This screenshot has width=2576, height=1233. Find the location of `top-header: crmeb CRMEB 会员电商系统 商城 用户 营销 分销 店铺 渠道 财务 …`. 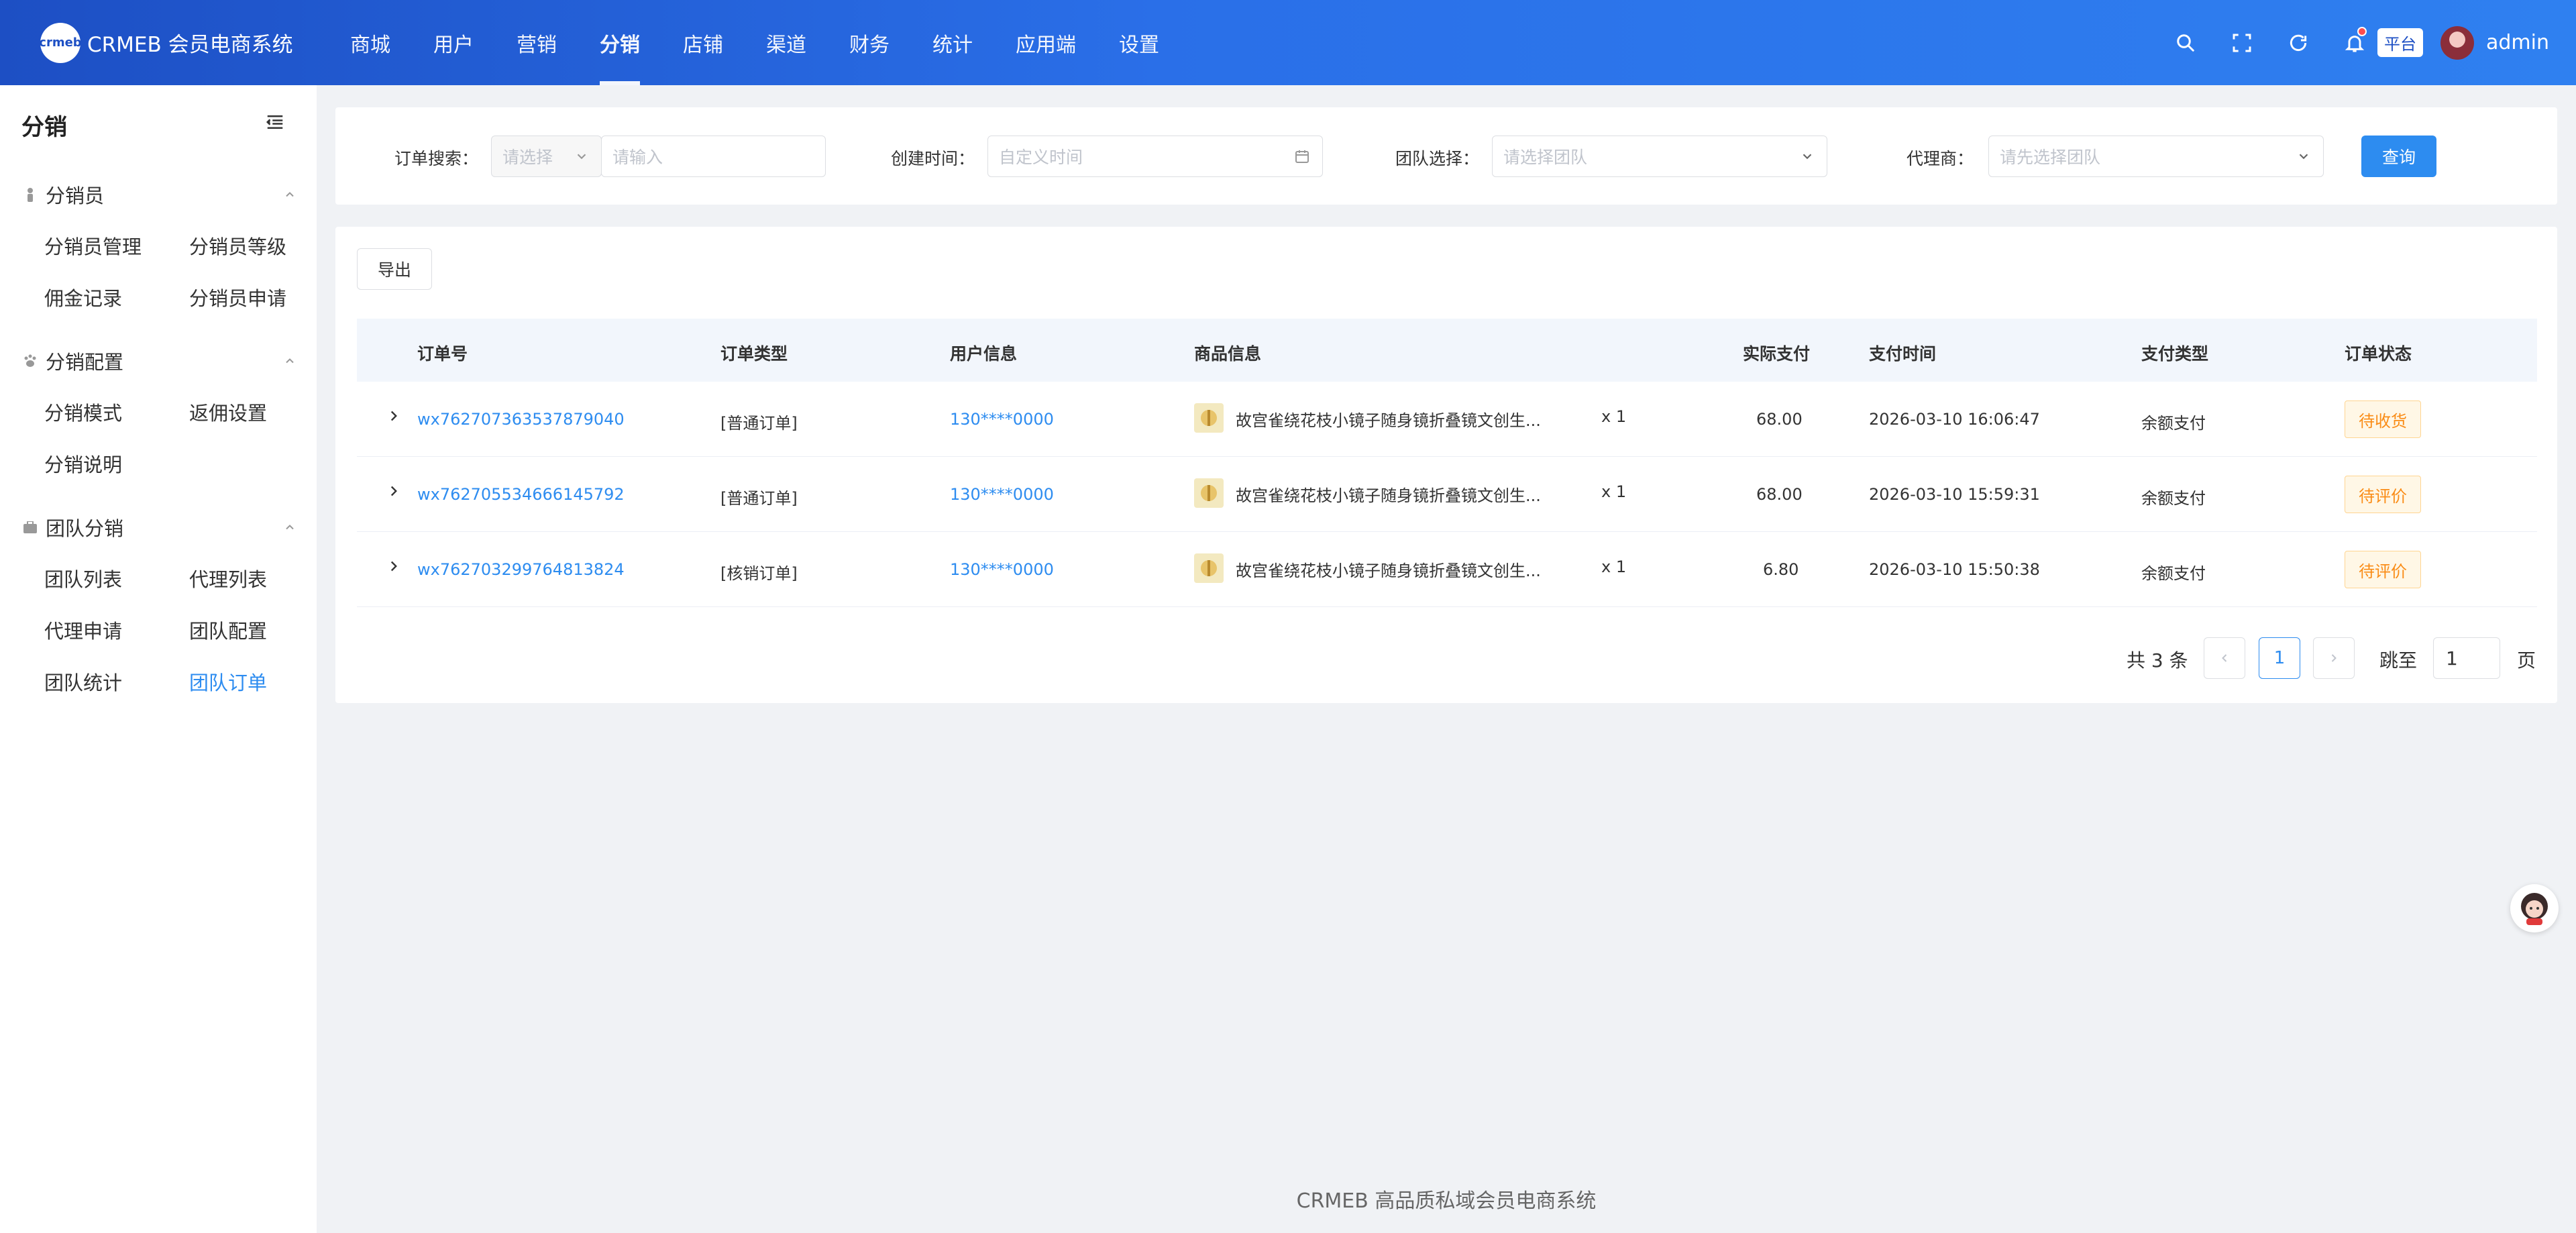

top-header: crmeb CRMEB 会员电商系统 商城 用户 营销 分销 店铺 渠道 财务 … is located at coordinates (1288, 43).